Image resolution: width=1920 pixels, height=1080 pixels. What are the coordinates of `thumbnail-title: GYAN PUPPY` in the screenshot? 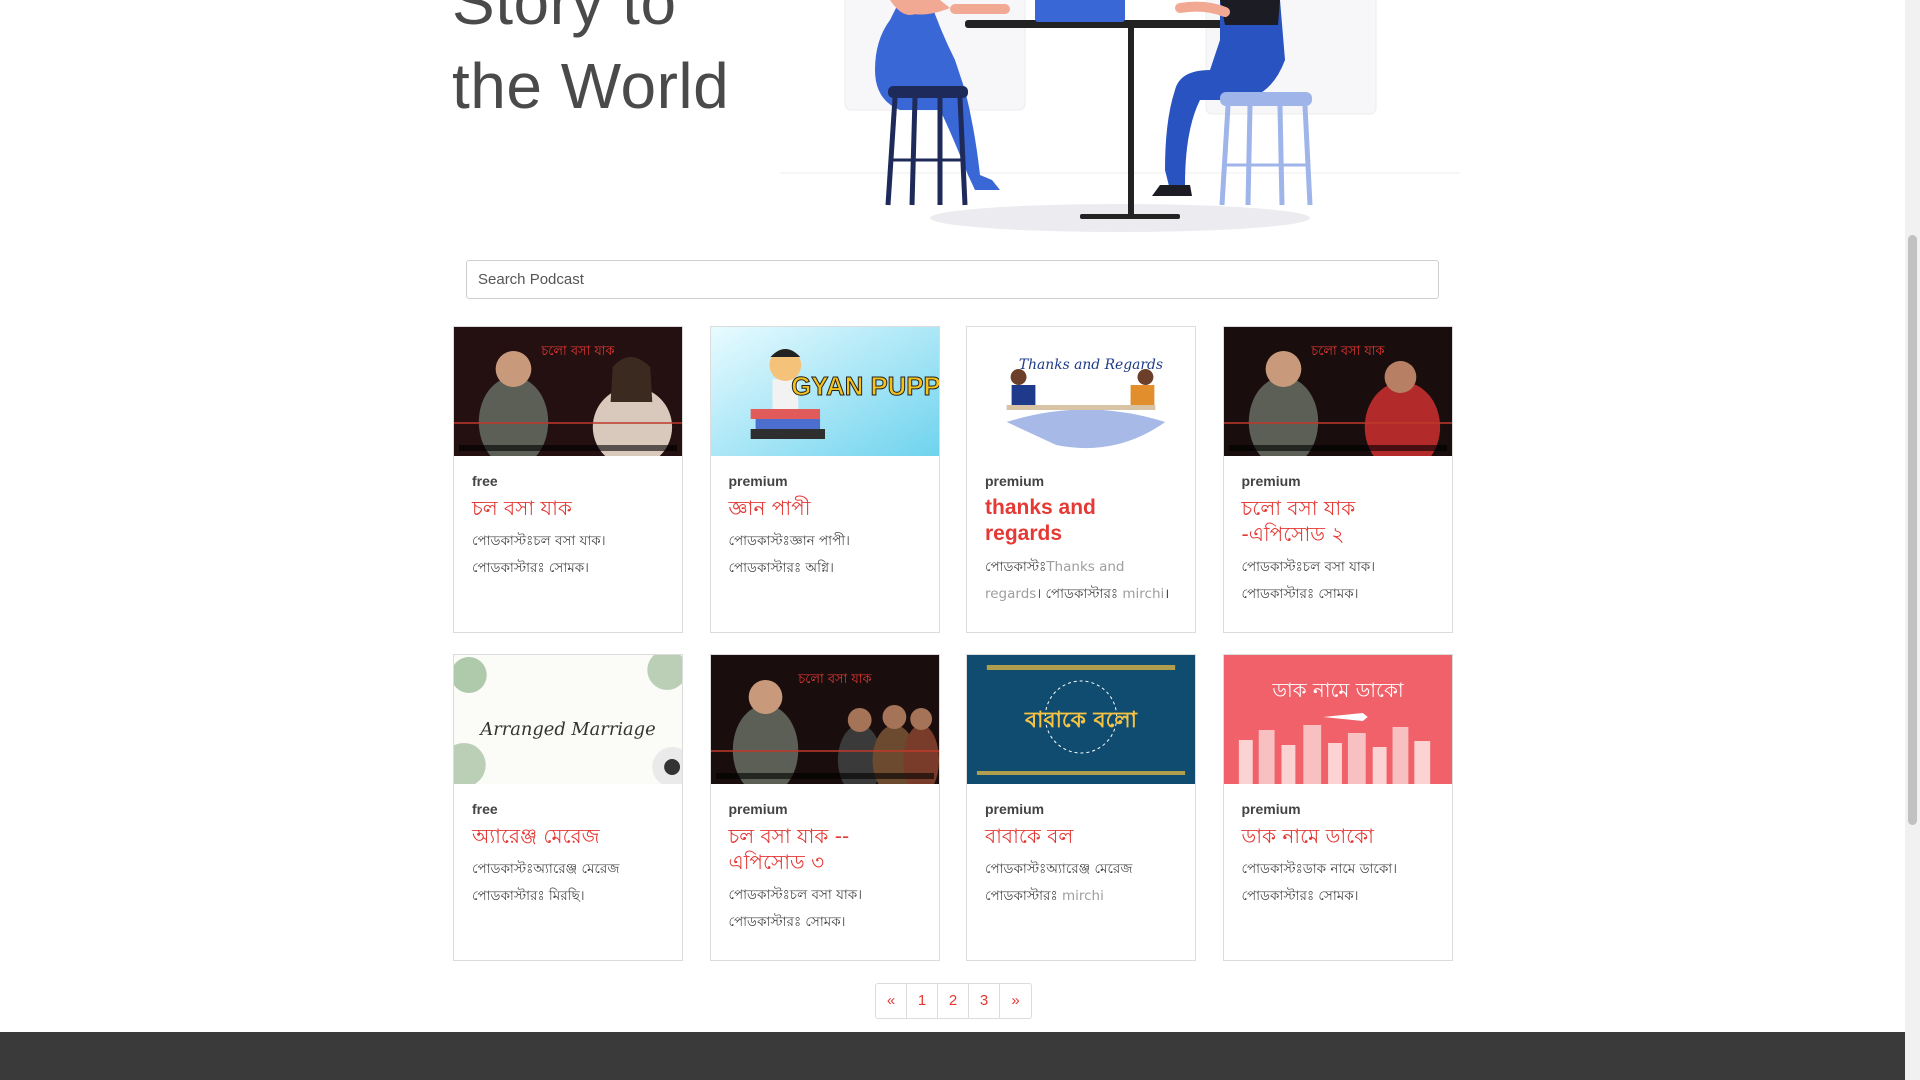 It's located at (865, 387).